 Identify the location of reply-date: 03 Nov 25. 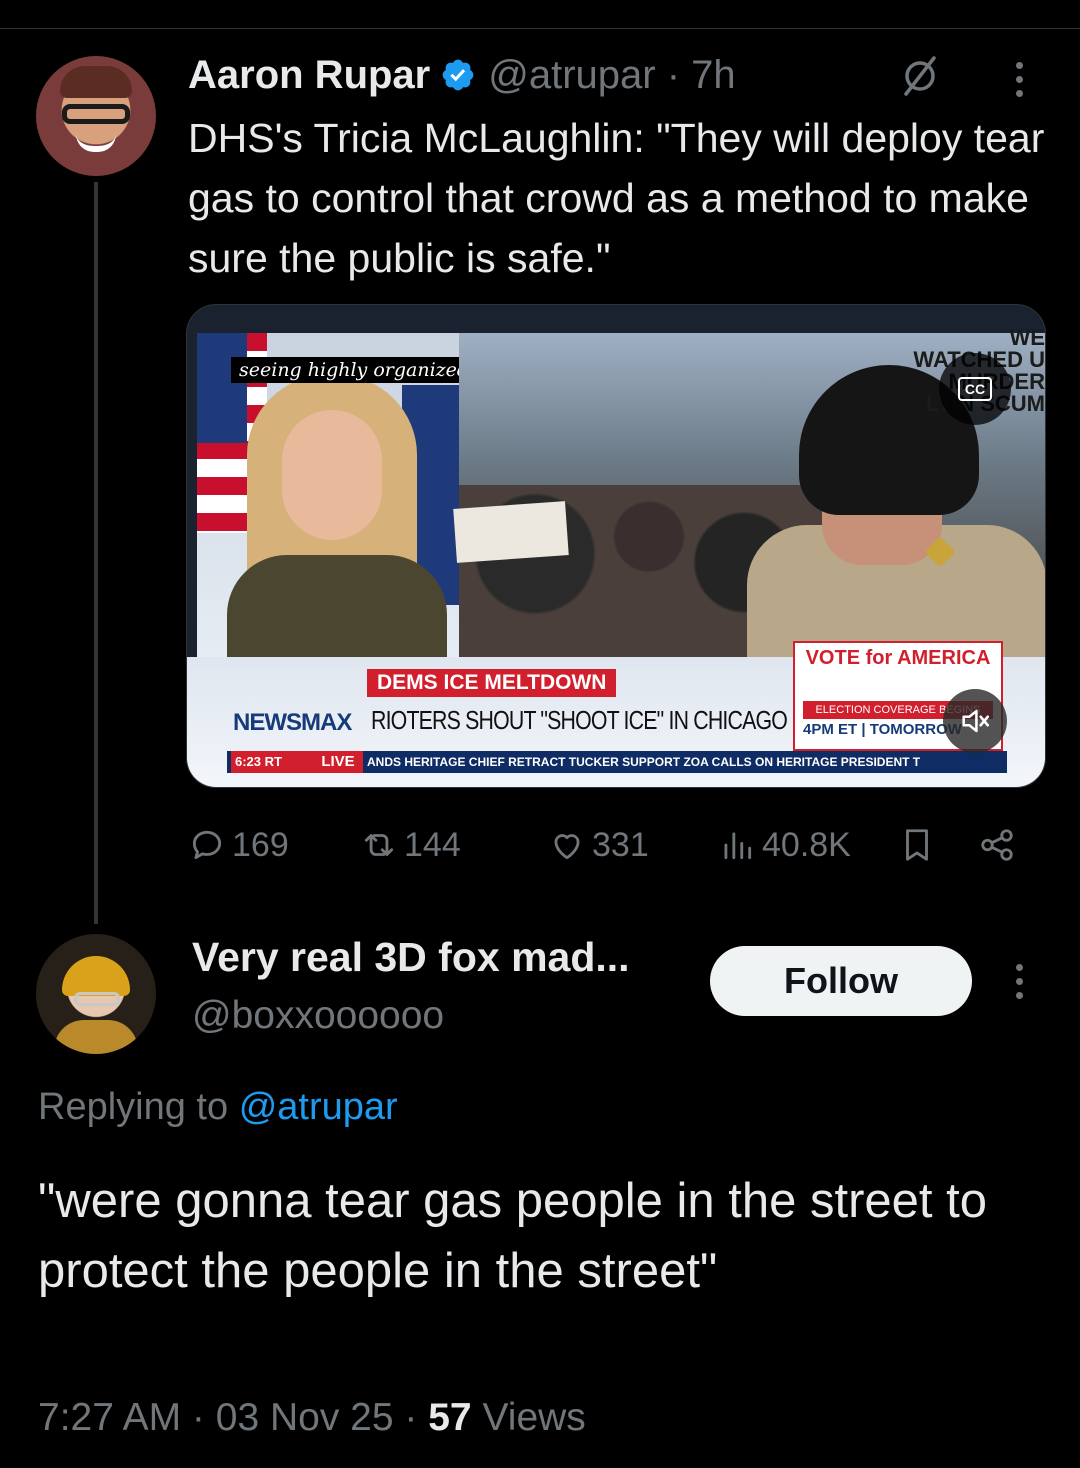
(305, 1417).